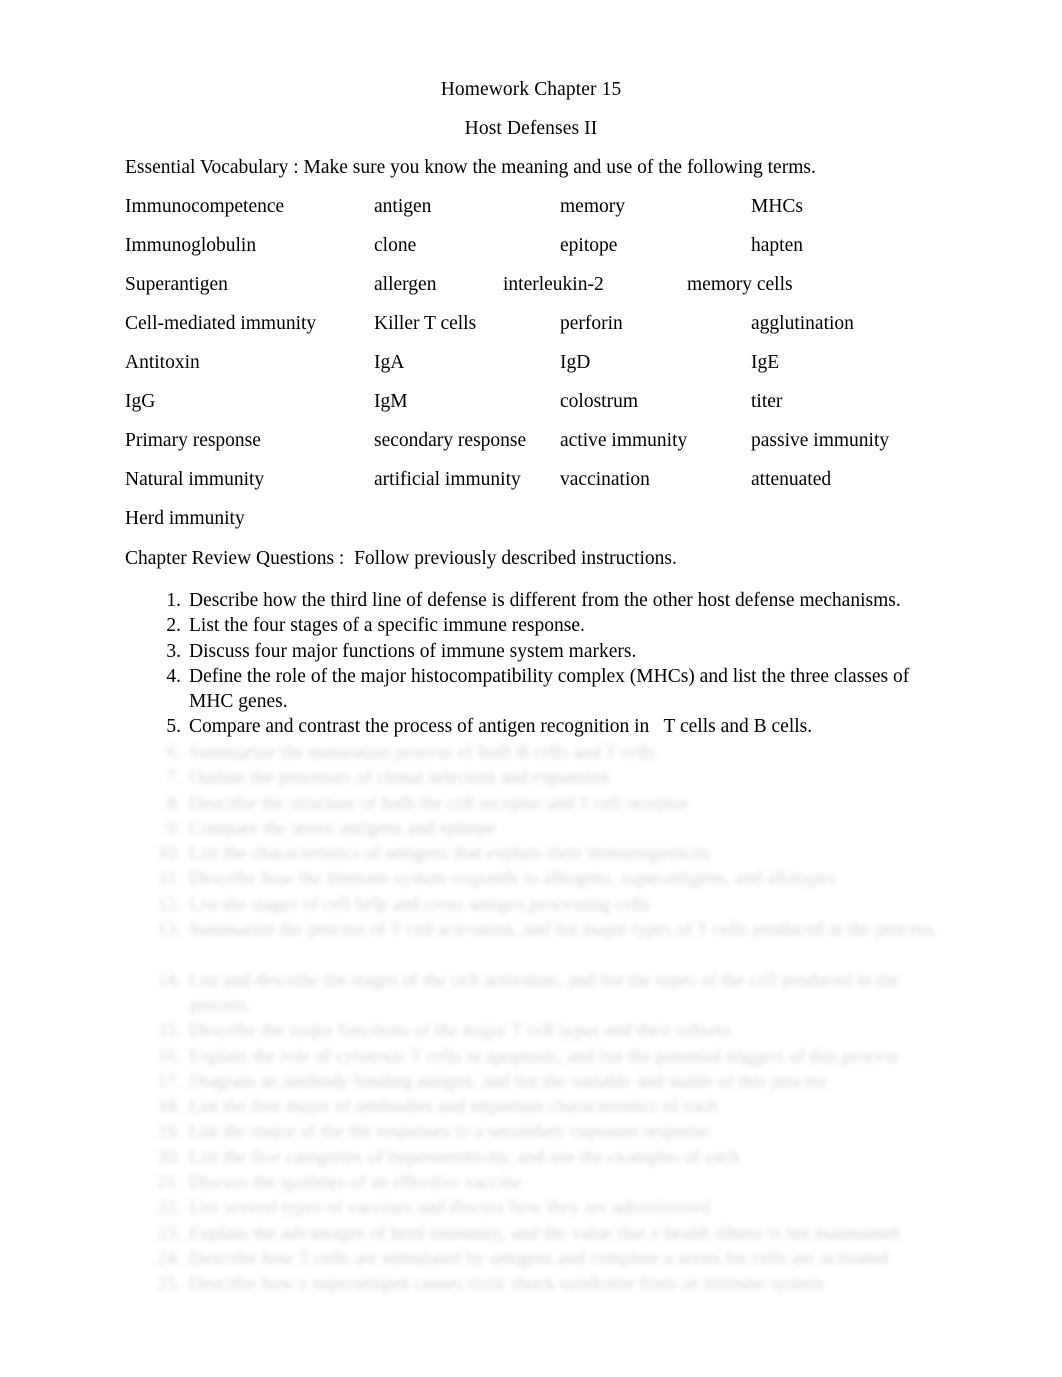 This screenshot has width=1062, height=1377. Describe the element at coordinates (599, 401) in the screenshot. I see `vocabulary-term: colostrum` at that location.